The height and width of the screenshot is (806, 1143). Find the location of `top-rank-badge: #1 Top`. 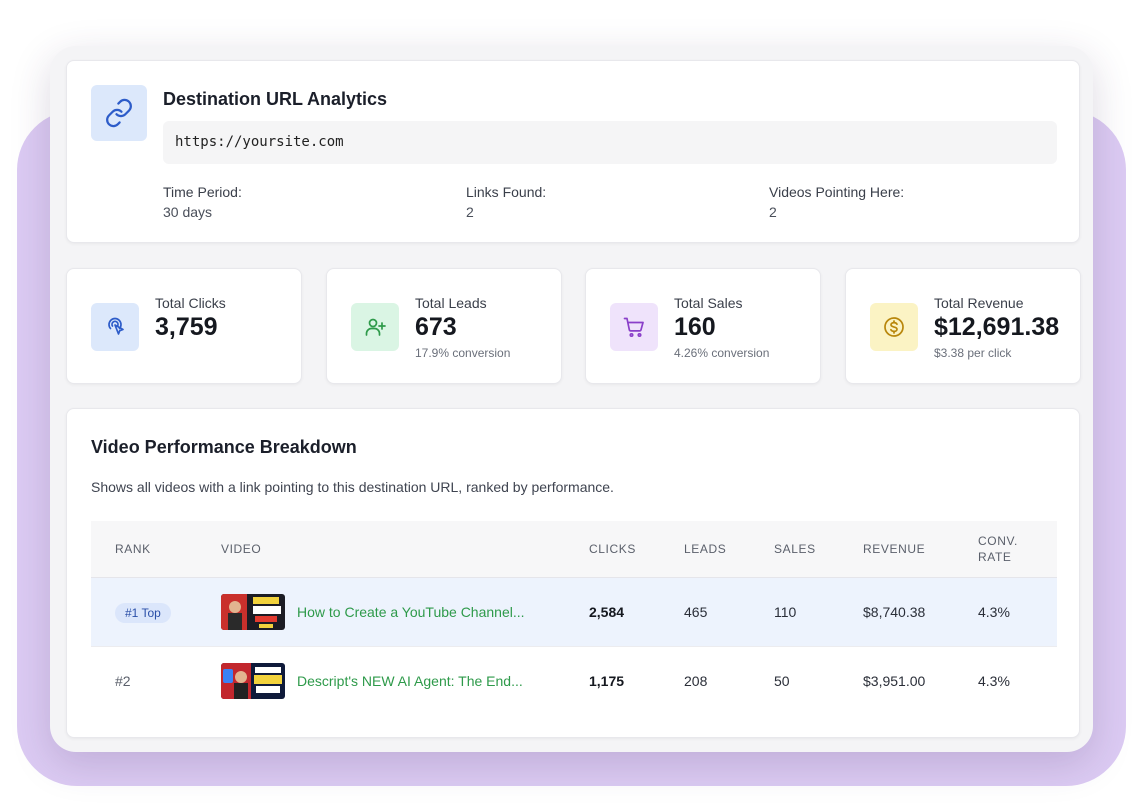

top-rank-badge: #1 Top is located at coordinates (143, 613).